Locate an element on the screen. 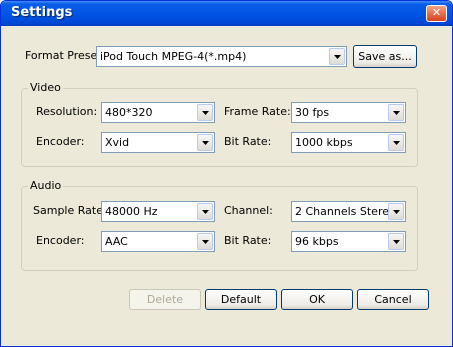 Image resolution: width=453 pixels, height=347 pixels. video-bit-rate-select: 1000 kbps is located at coordinates (348, 142).